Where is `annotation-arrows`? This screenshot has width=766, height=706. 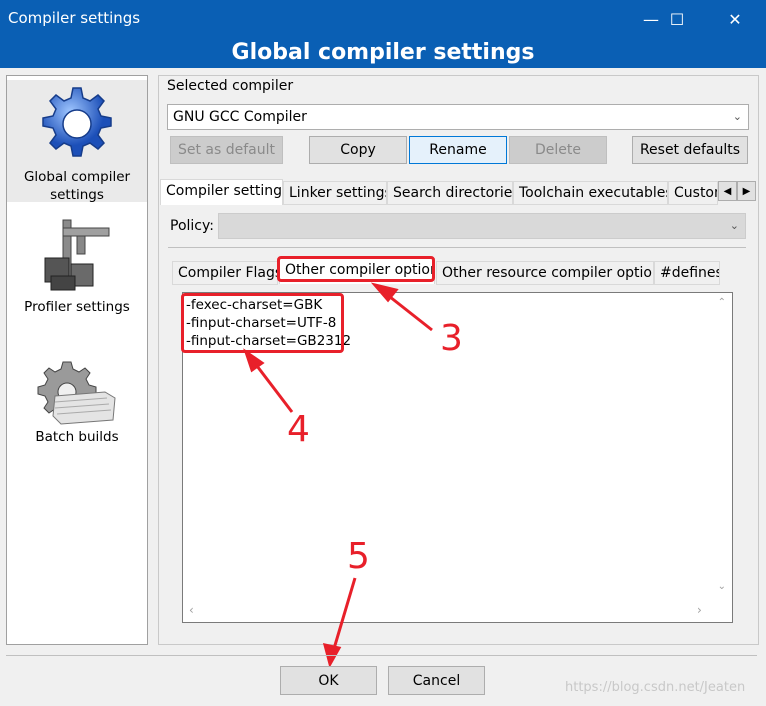 annotation-arrows is located at coordinates (338, 475).